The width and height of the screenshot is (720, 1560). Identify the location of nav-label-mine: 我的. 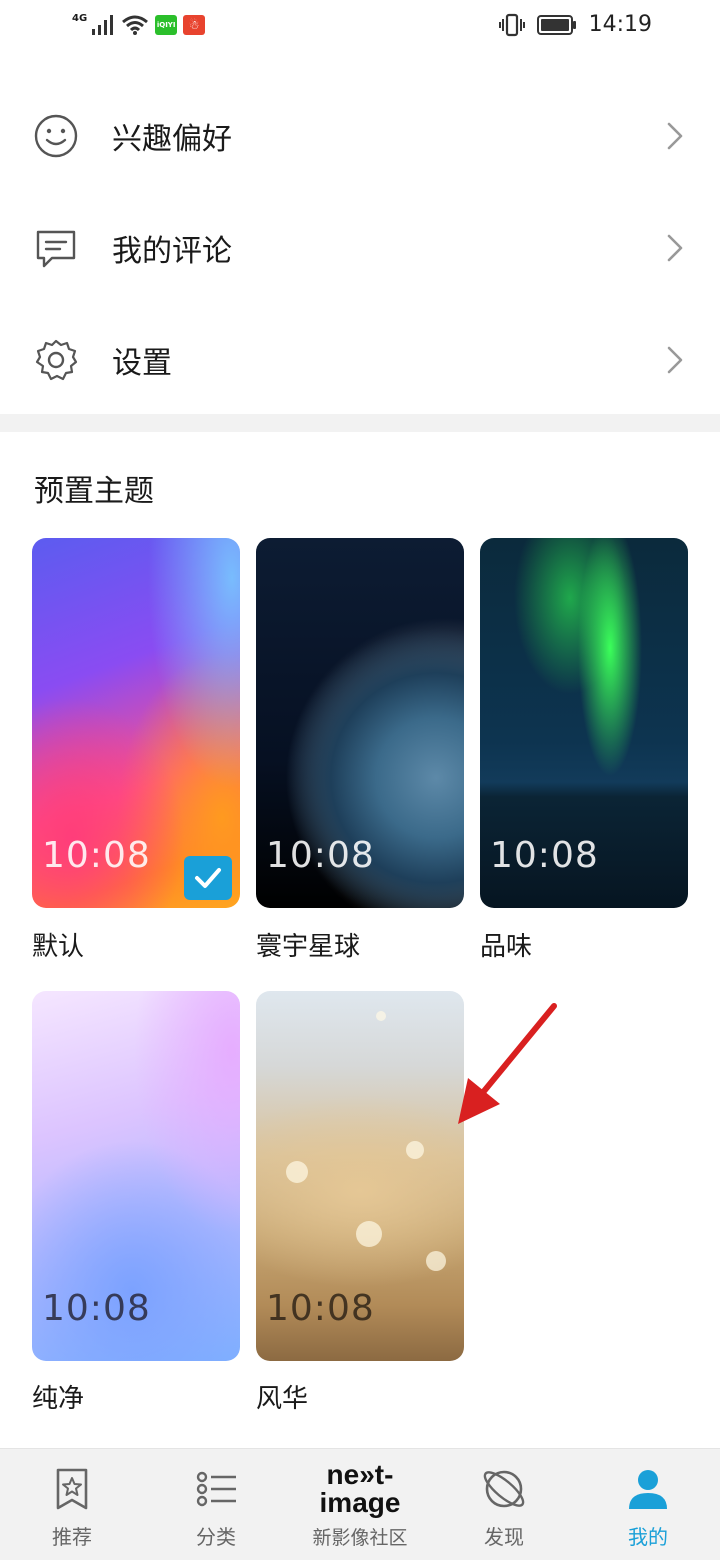
(648, 1537).